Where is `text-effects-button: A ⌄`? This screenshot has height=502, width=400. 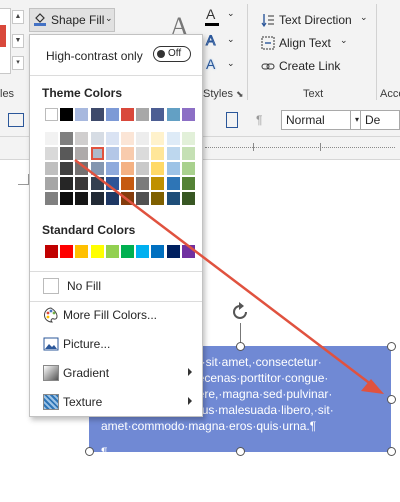 text-effects-button: A ⌄ is located at coordinates (220, 67).